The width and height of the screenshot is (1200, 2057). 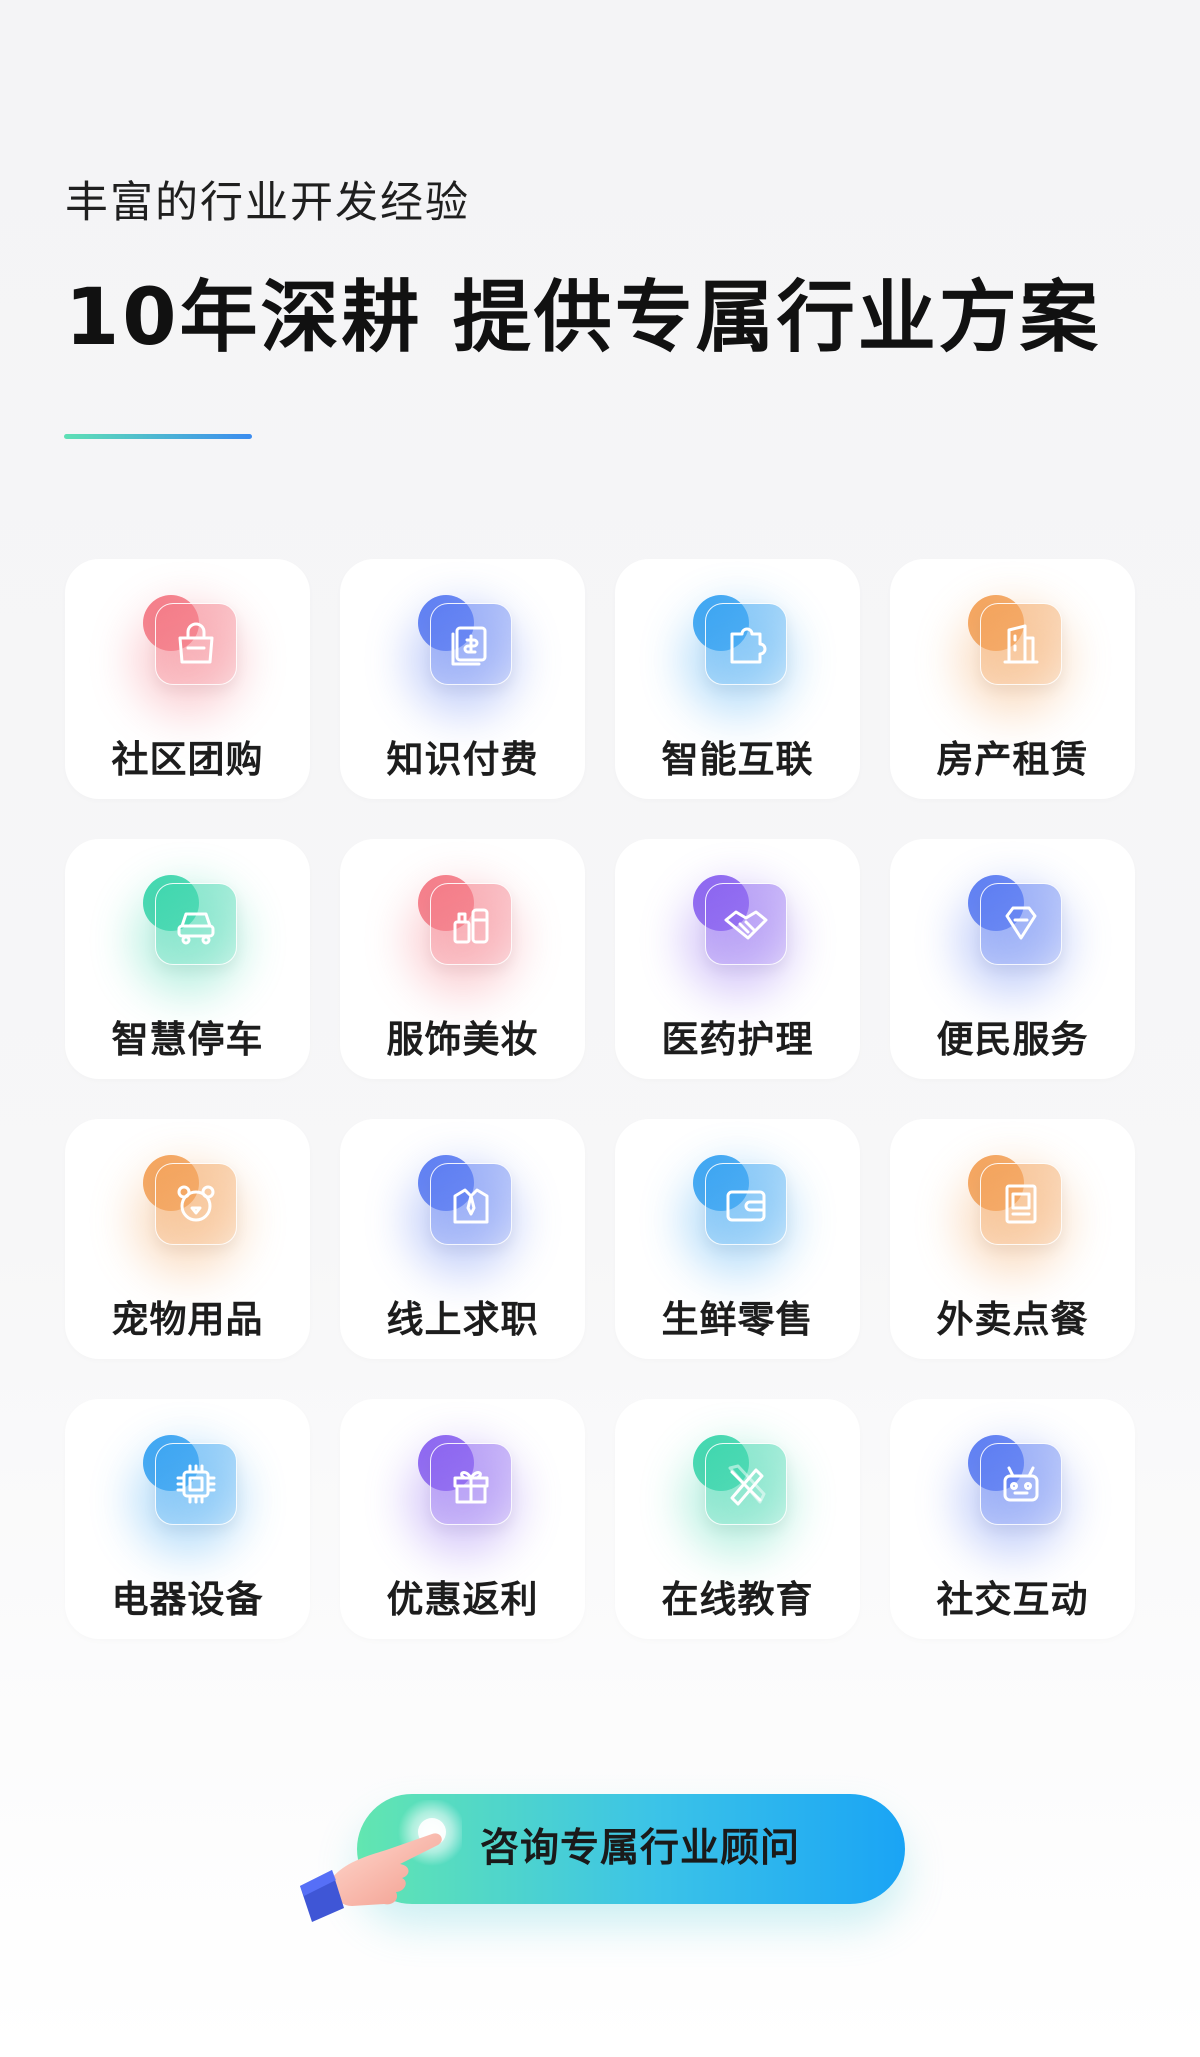 I want to click on section-subtitle: 丰富的行业开发经验, so click(x=267, y=203).